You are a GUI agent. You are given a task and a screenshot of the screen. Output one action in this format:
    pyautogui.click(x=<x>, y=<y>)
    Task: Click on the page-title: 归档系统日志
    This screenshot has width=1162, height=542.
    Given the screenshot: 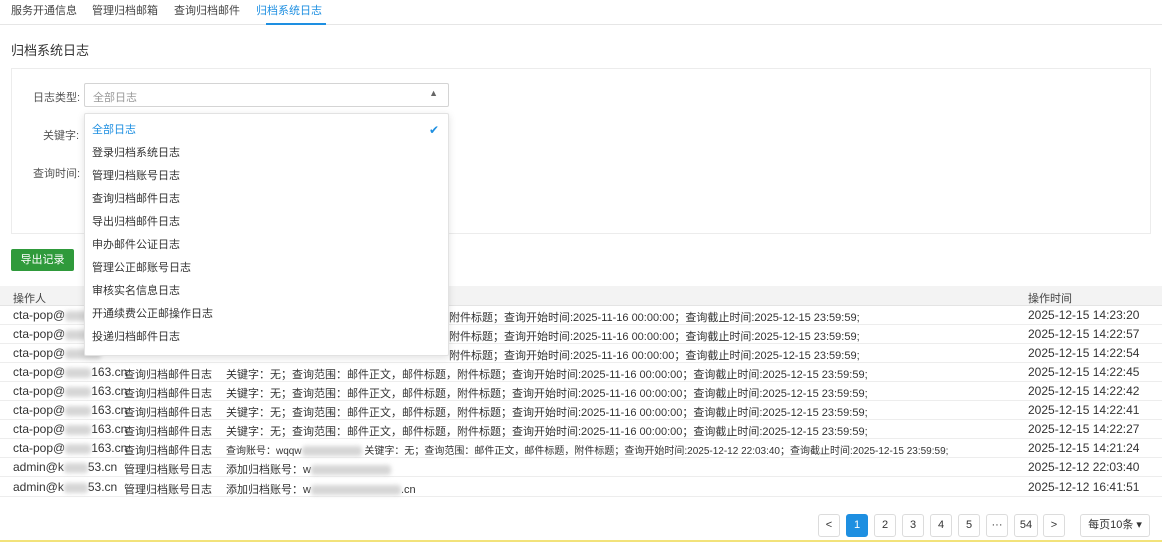 What is the action you would take?
    pyautogui.click(x=50, y=50)
    